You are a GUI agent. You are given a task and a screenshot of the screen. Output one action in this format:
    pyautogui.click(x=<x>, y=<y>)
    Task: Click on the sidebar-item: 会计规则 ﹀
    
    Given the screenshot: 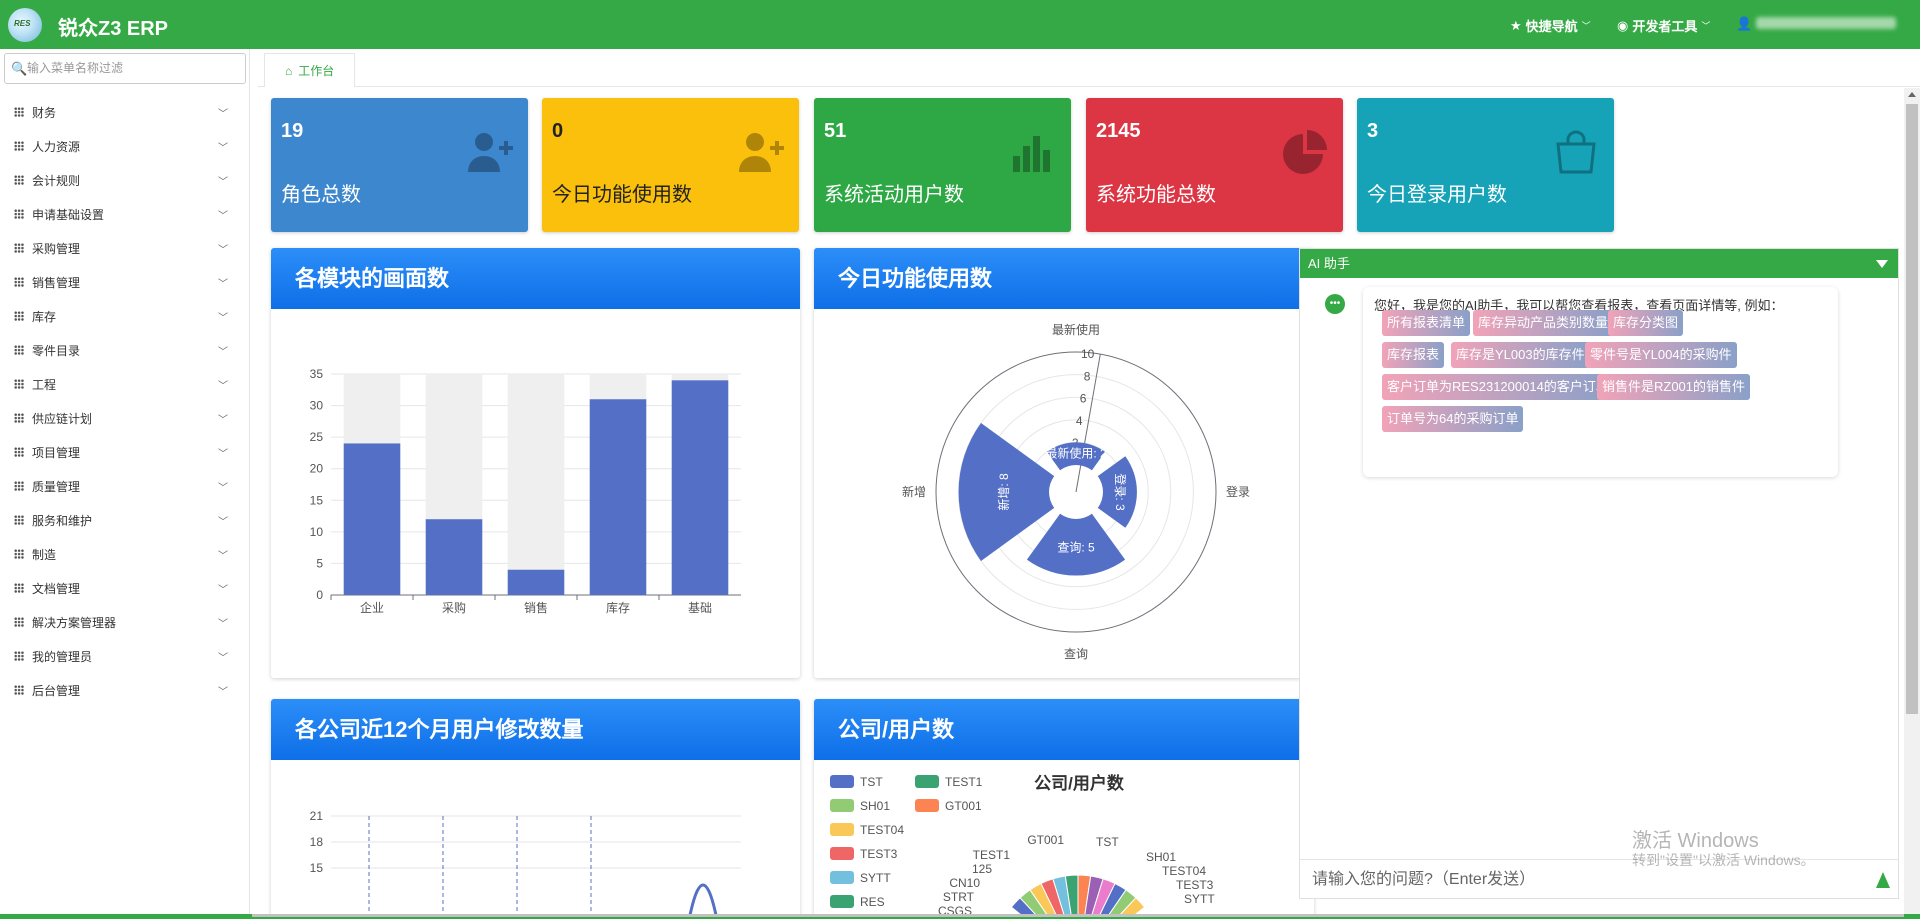 What is the action you would take?
    pyautogui.click(x=125, y=180)
    